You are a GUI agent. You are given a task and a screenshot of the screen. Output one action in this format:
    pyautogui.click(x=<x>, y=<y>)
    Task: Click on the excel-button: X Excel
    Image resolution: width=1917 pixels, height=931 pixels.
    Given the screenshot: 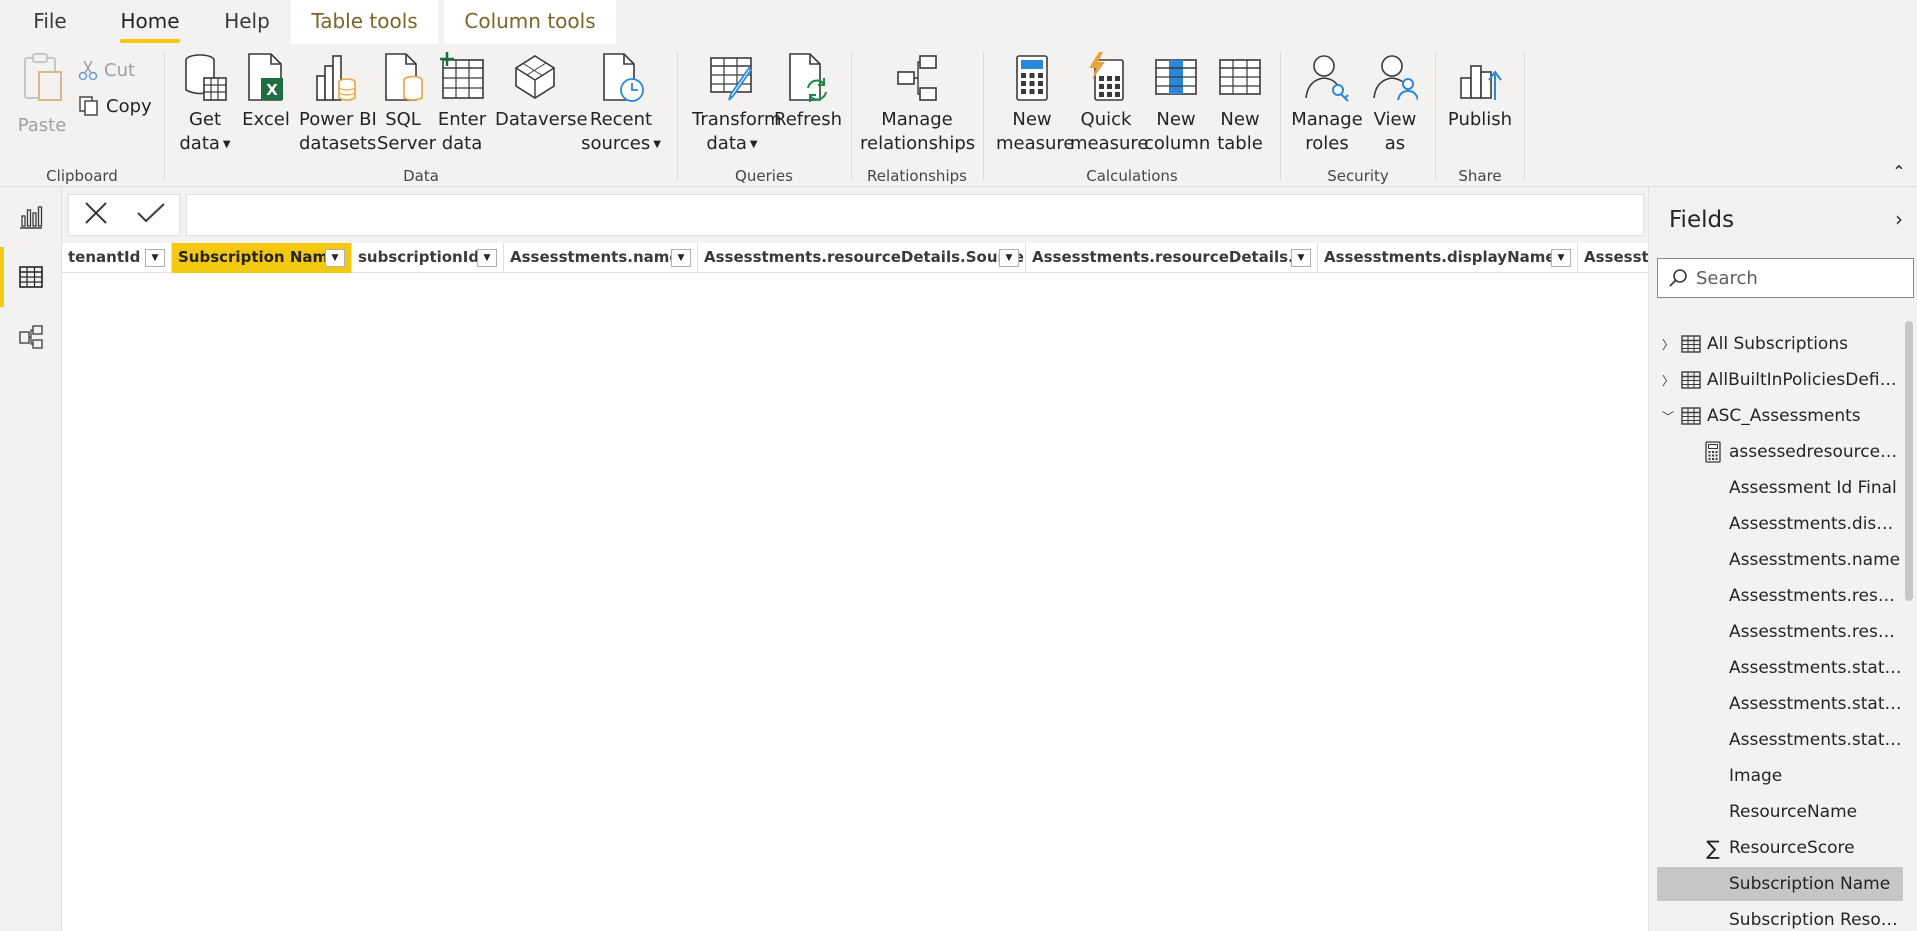 What is the action you would take?
    pyautogui.click(x=266, y=92)
    